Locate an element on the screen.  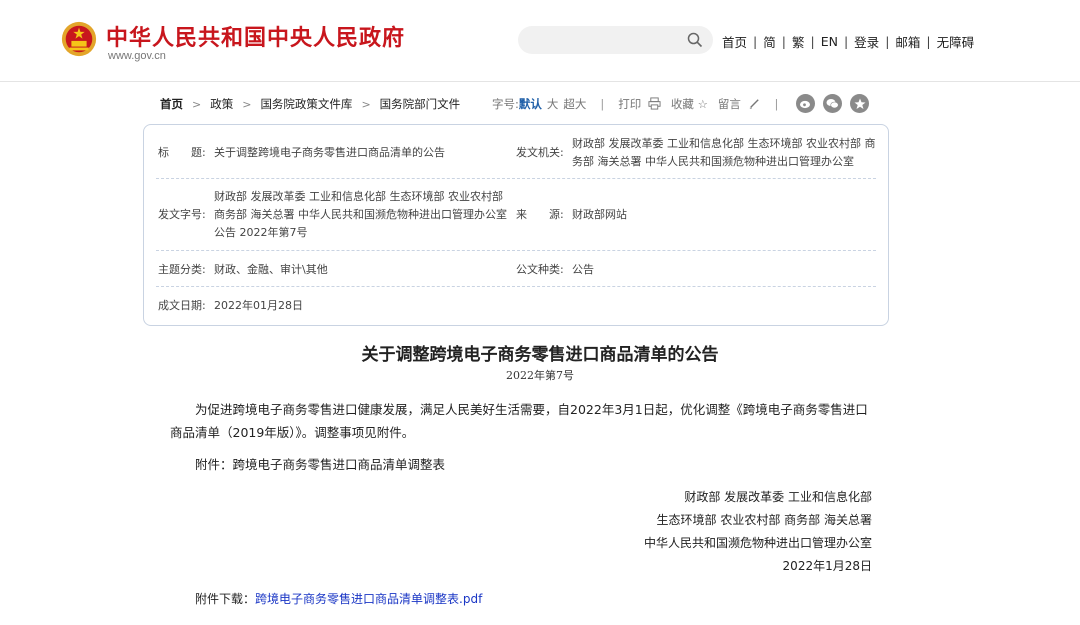
page-tools: 字号: 默认 大 超大 | 打印 收藏 ☆ 留言 | is located at coordinates (642, 104).